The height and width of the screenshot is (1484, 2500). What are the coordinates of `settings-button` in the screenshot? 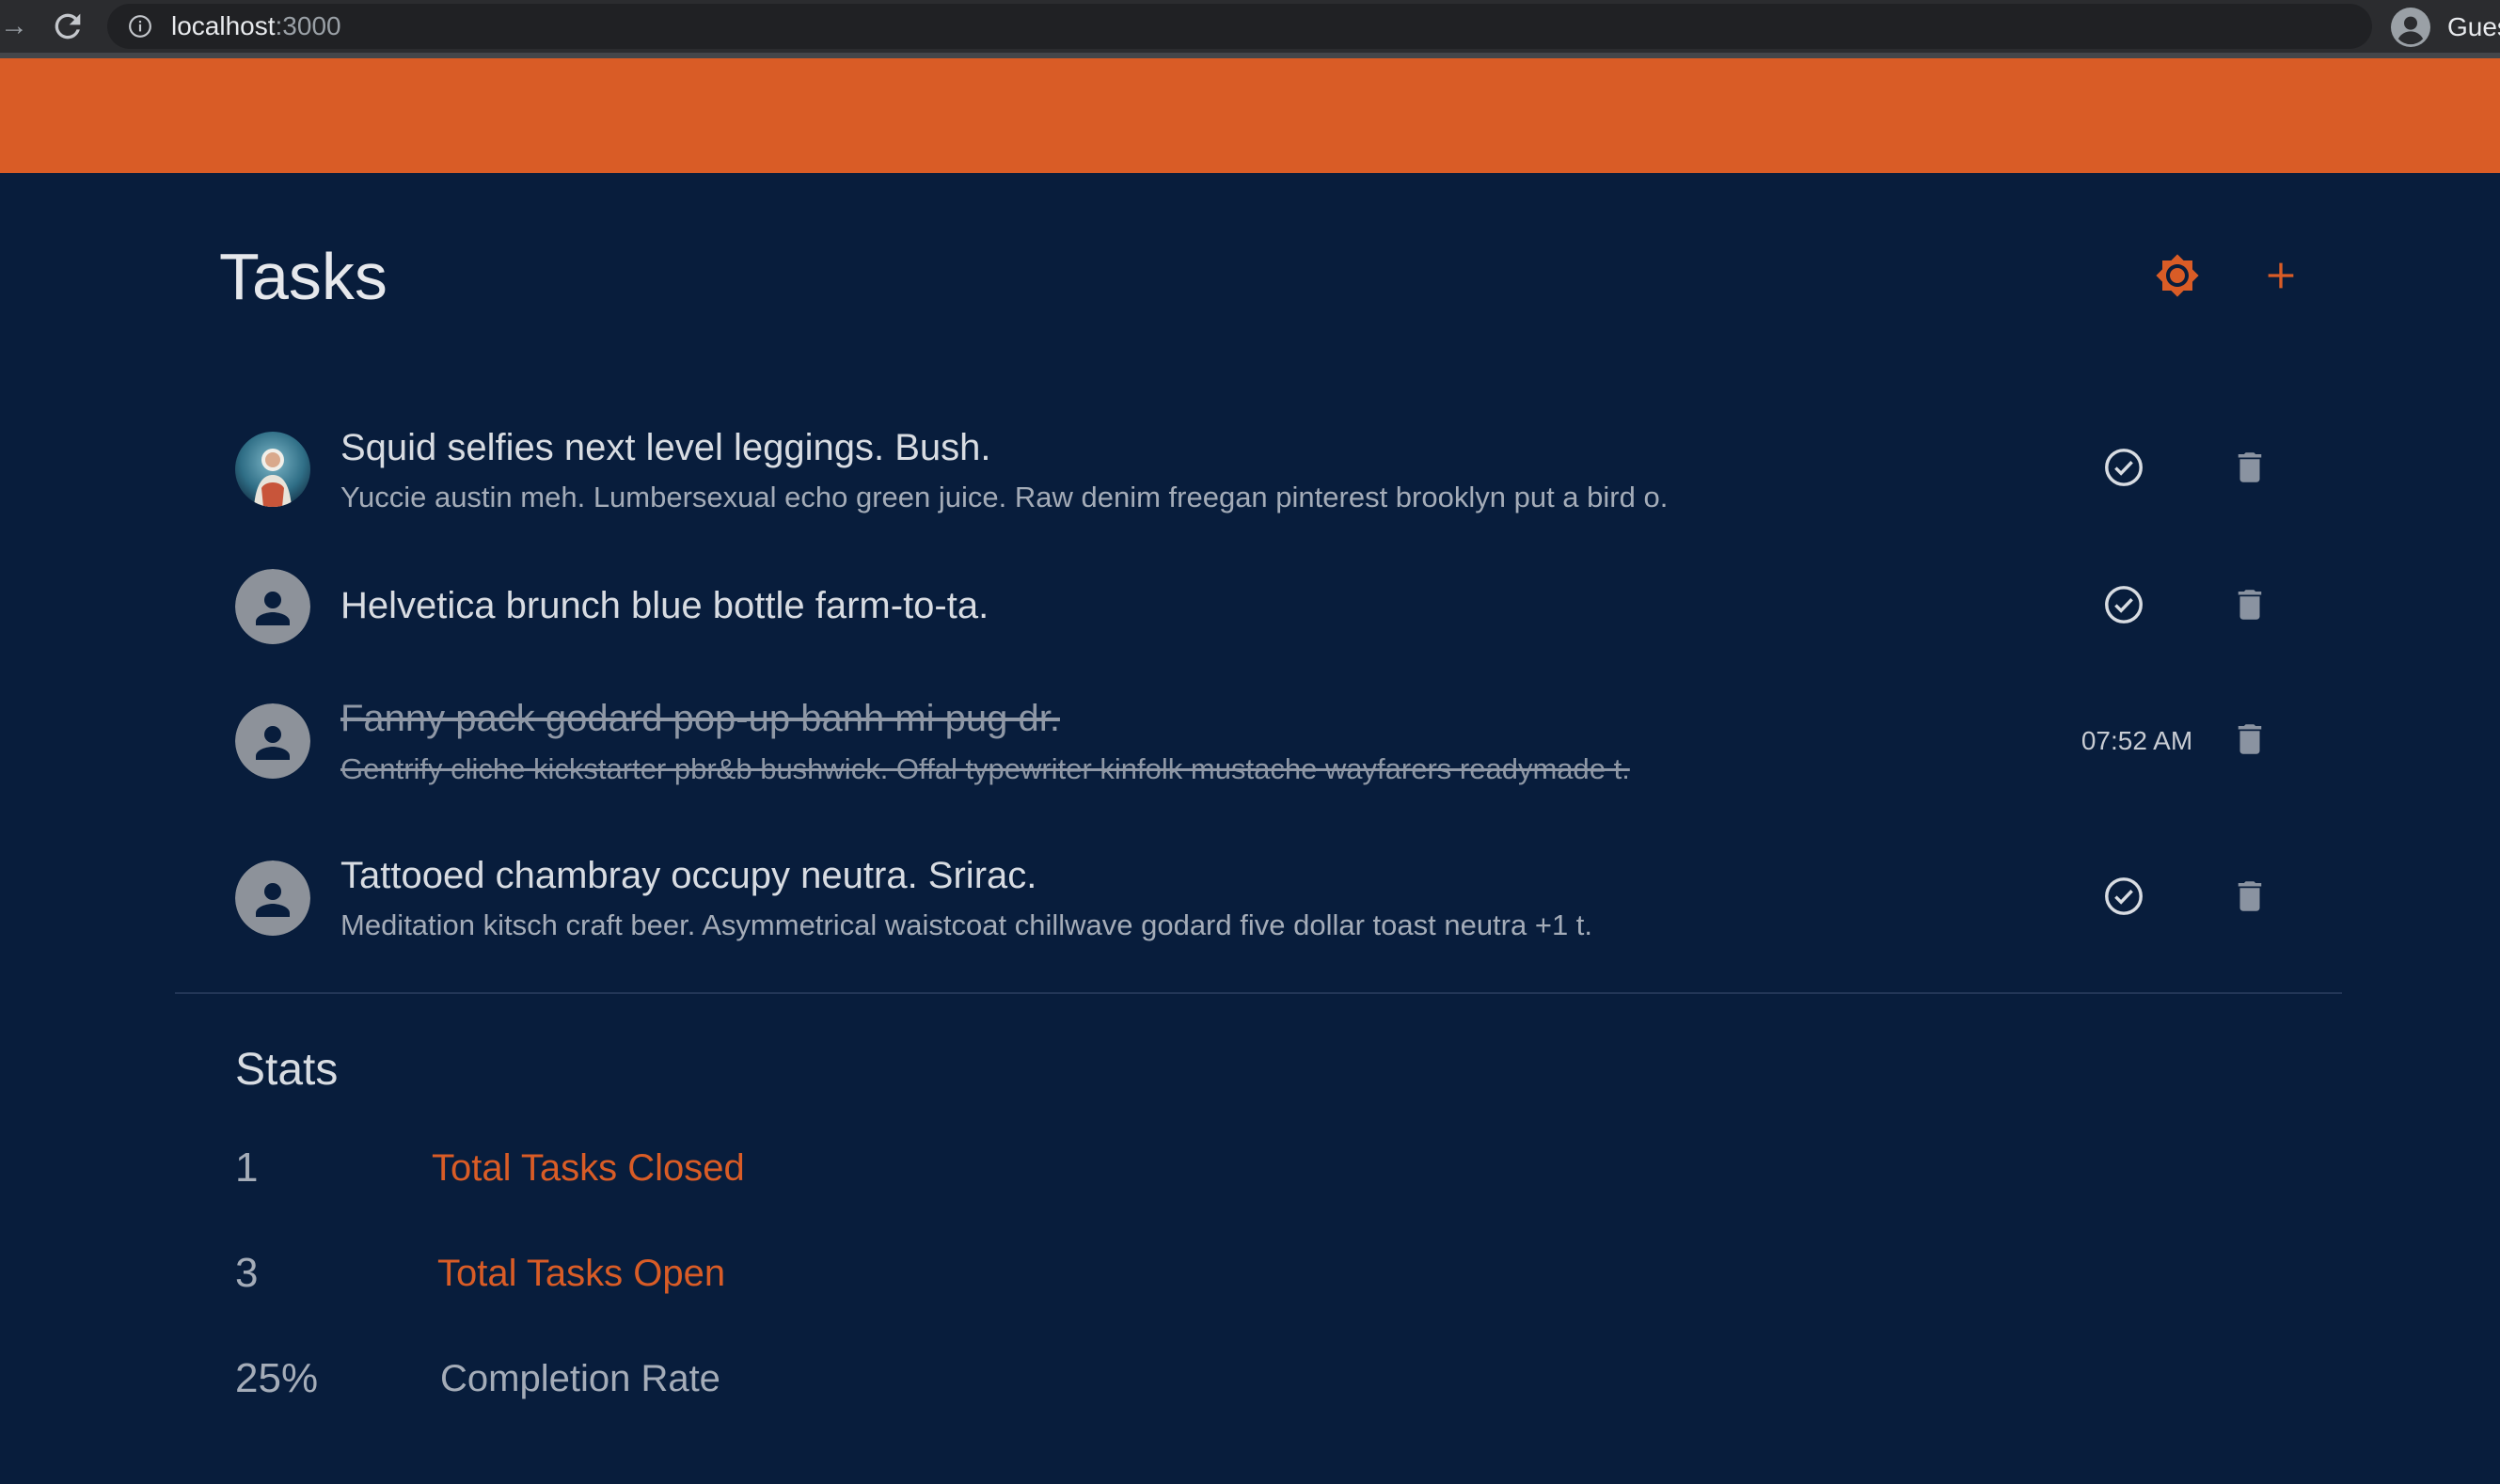 It's located at (2177, 277).